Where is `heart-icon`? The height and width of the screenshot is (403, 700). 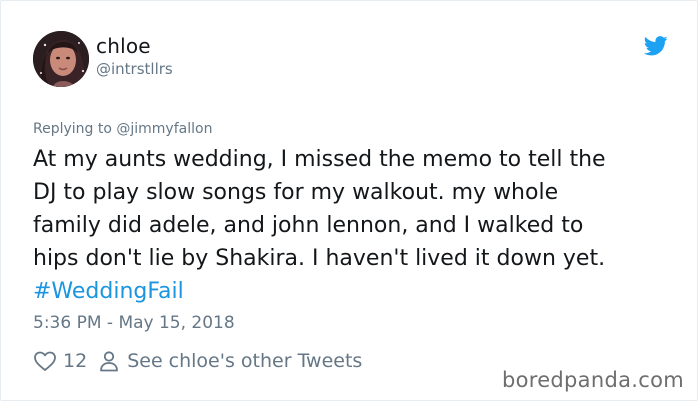 heart-icon is located at coordinates (45, 361).